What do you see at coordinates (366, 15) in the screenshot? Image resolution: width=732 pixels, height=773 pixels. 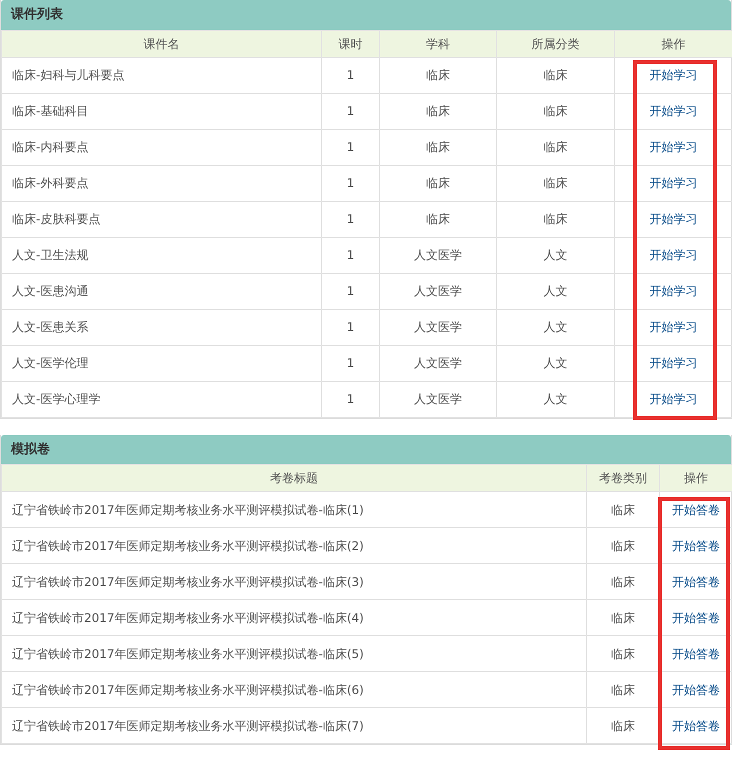 I see `section-header: 课件列表` at bounding box center [366, 15].